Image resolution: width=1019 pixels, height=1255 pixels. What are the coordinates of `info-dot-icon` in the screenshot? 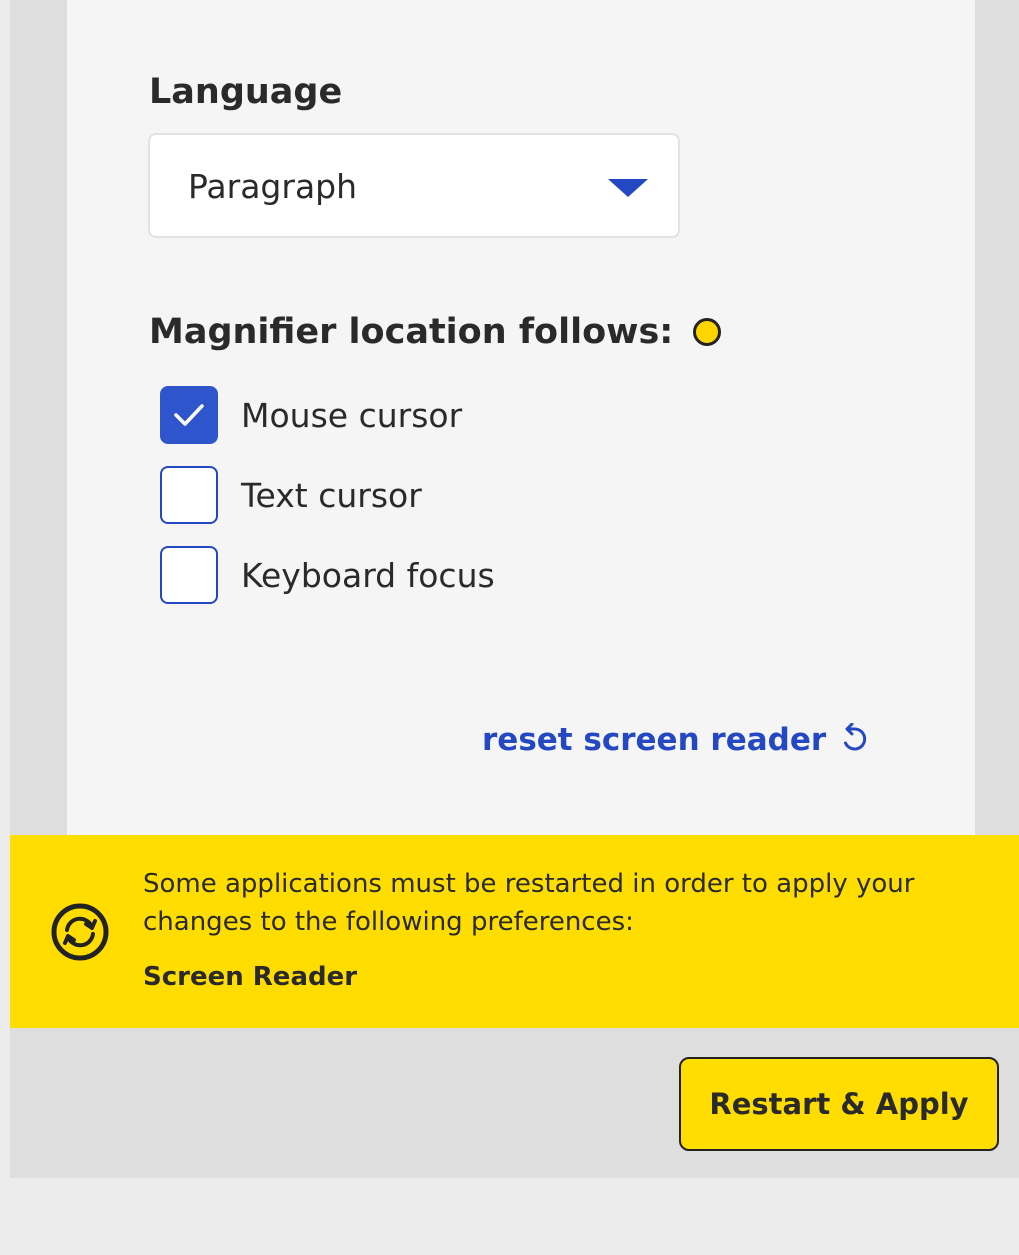 It's located at (707, 332).